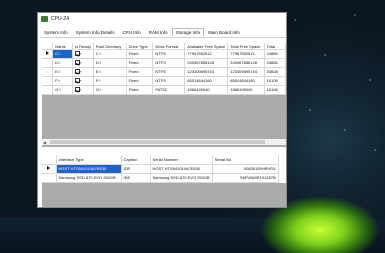  What do you see at coordinates (110, 46) in the screenshot?
I see `col-header-root-directory: Root Directory` at bounding box center [110, 46].